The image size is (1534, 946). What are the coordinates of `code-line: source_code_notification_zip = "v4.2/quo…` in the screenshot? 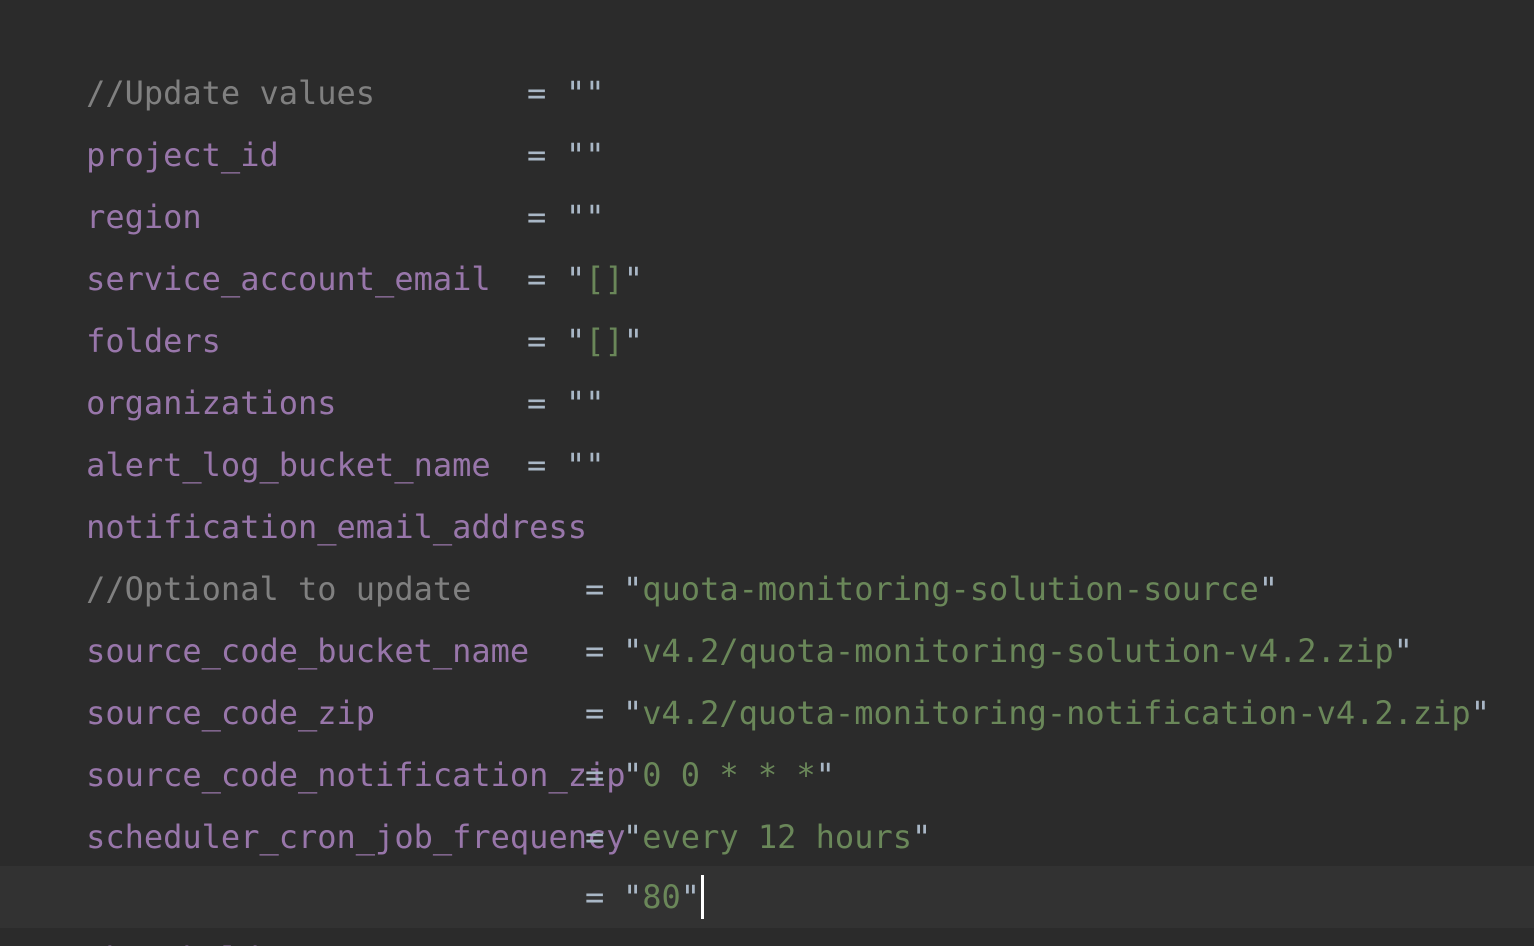 It's located at (767, 738).